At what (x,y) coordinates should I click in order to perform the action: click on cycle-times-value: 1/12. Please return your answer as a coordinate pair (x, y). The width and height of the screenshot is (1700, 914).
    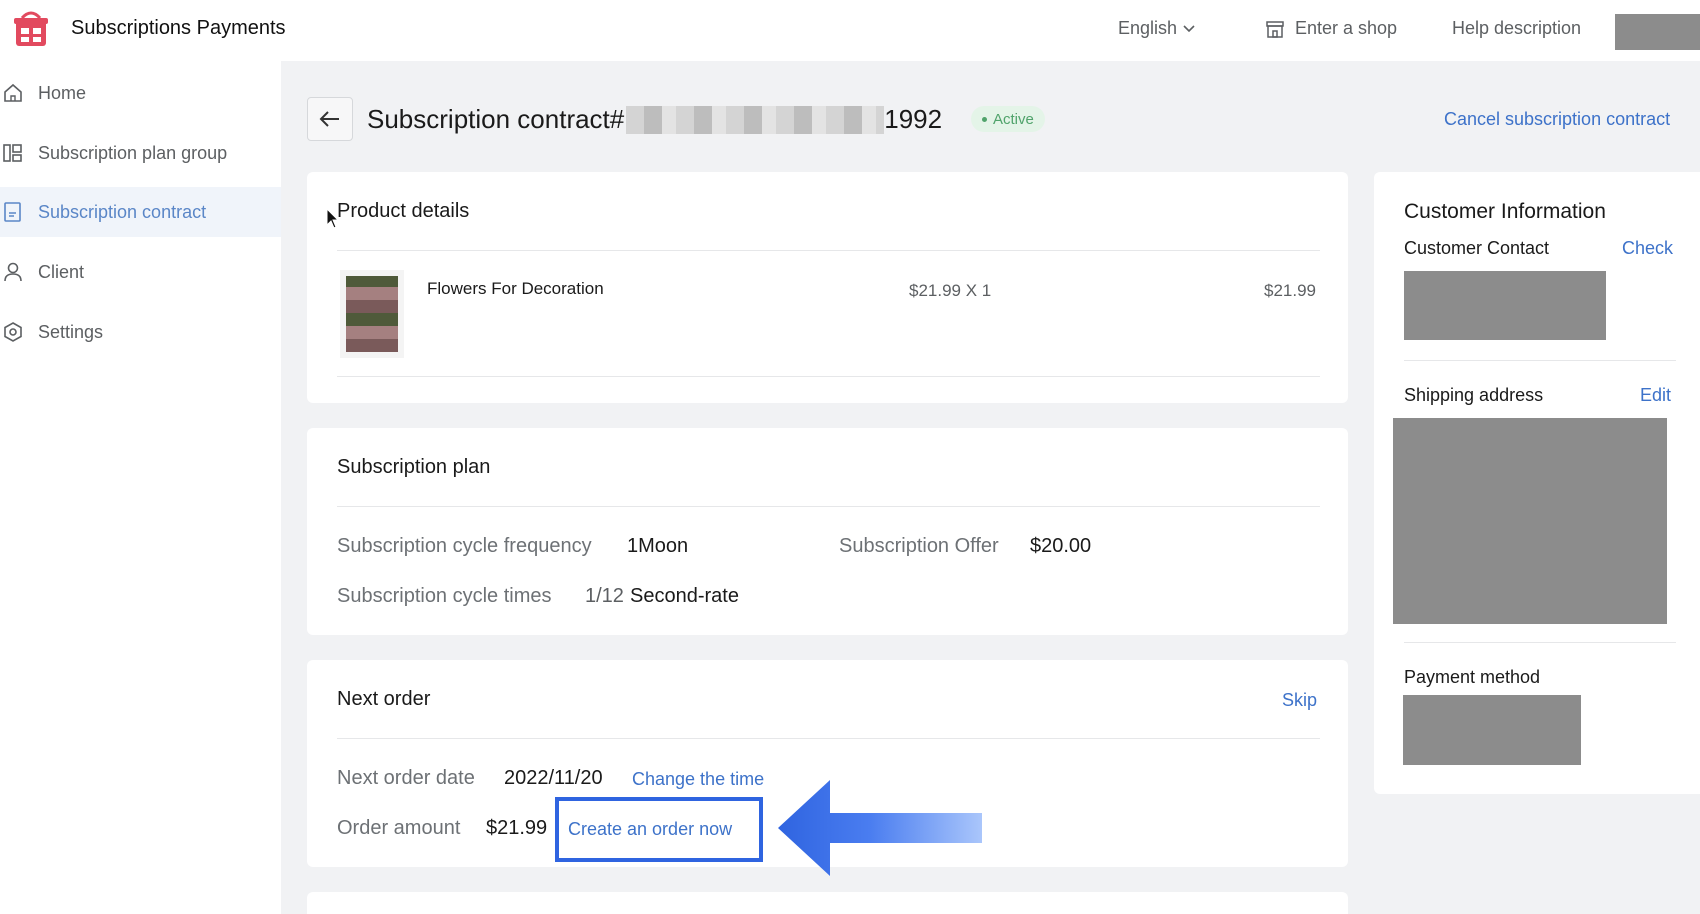
    Looking at the image, I should click on (604, 596).